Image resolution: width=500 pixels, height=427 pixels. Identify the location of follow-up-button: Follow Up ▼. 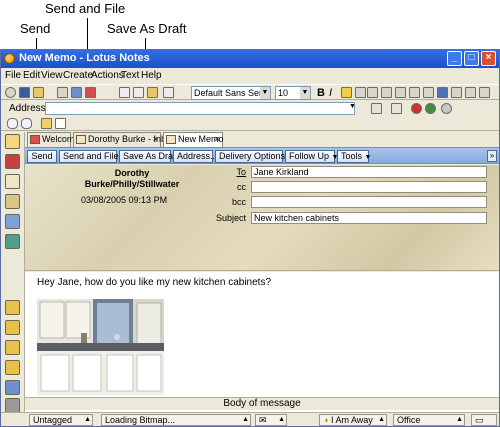
(311, 156).